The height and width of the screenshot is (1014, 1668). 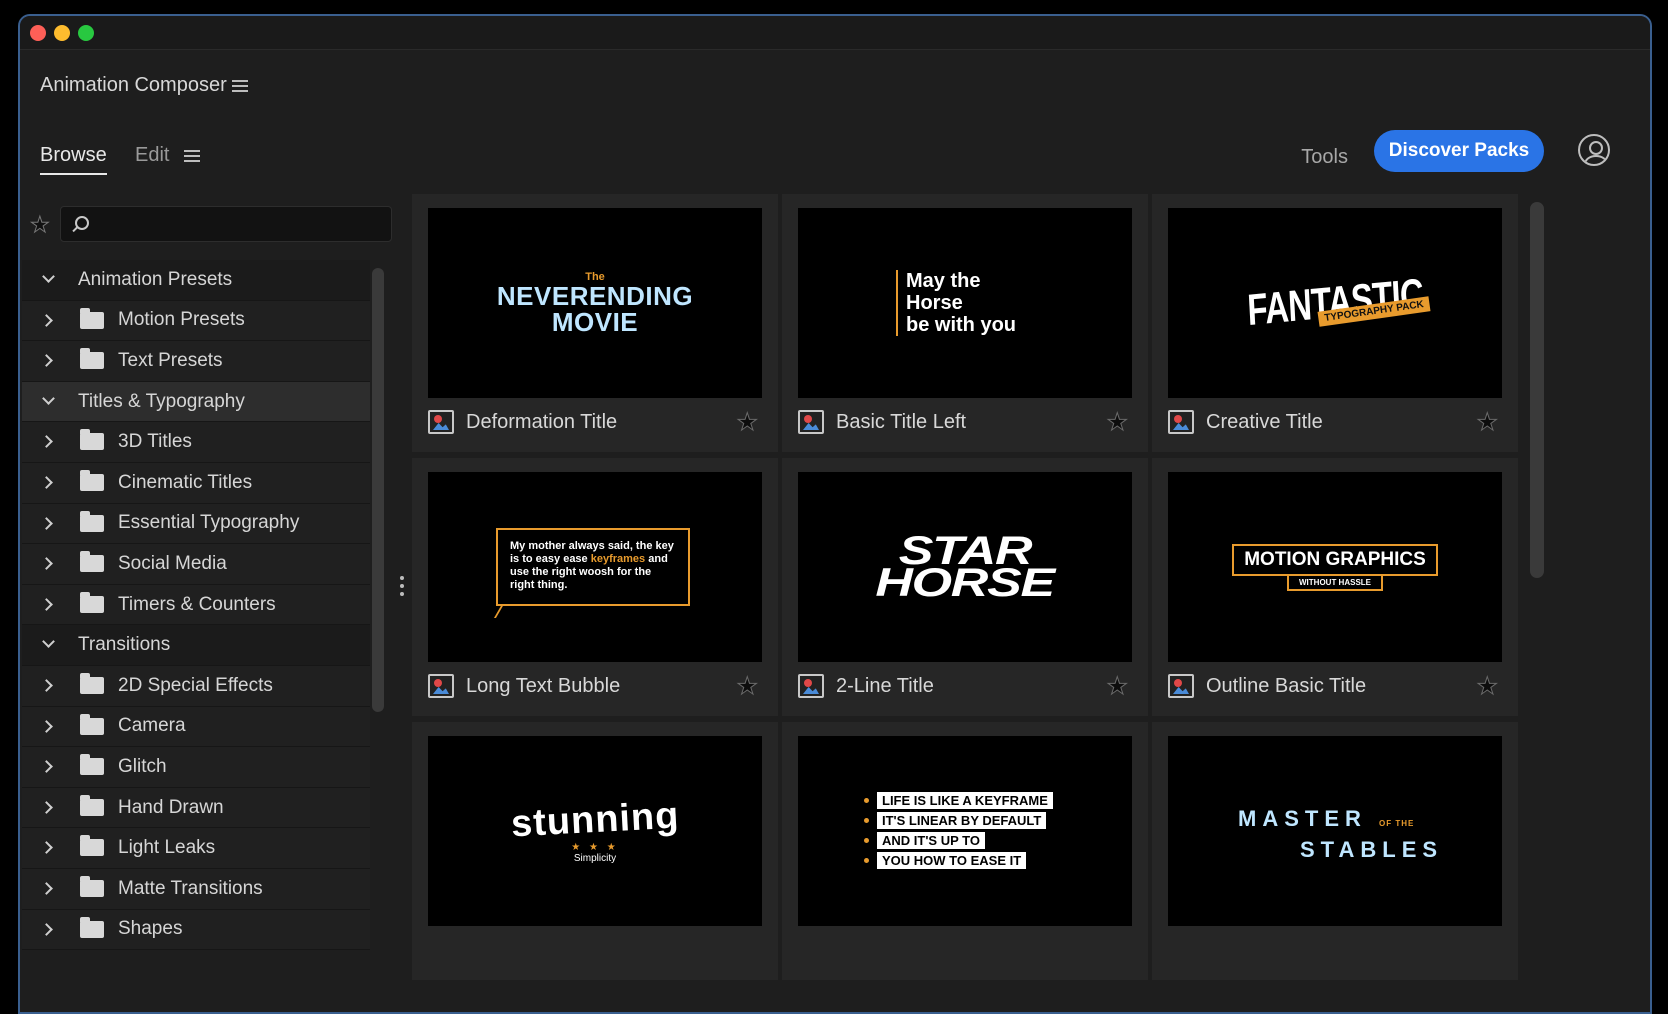 I want to click on tree-item-light-leaks: Light Leaks, so click(x=196, y=848).